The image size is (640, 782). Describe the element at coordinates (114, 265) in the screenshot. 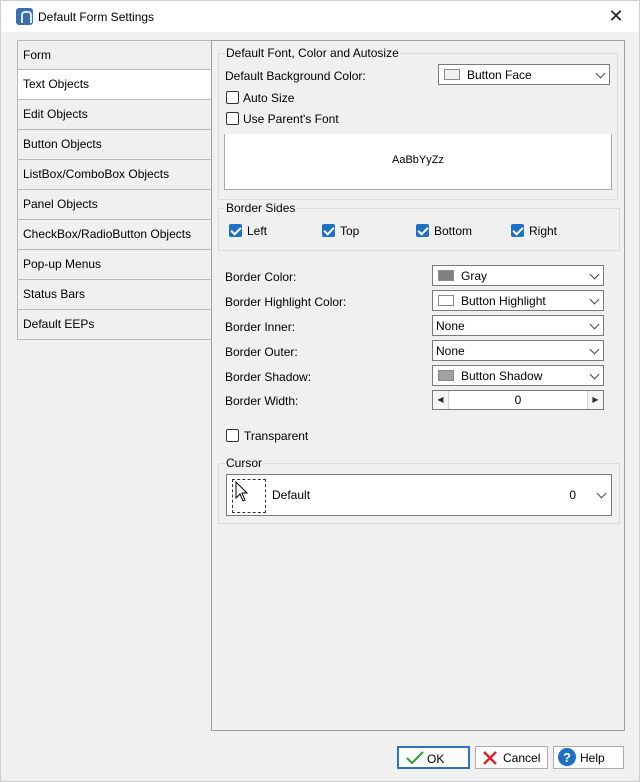

I see `tab-popup-menus: Pop-up Menus` at that location.